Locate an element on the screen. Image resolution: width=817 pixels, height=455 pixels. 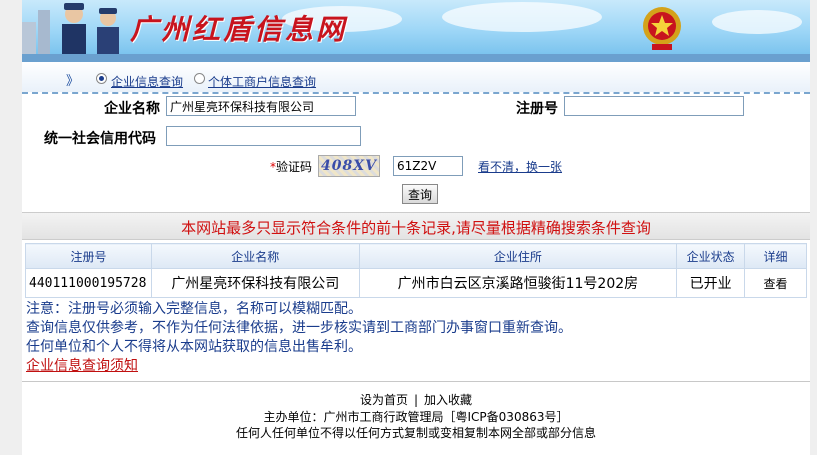
notice-bar: 本网站最多只显示符合条件的前十条记录,请尽量根据精确搜索条件查询 is located at coordinates (416, 226).